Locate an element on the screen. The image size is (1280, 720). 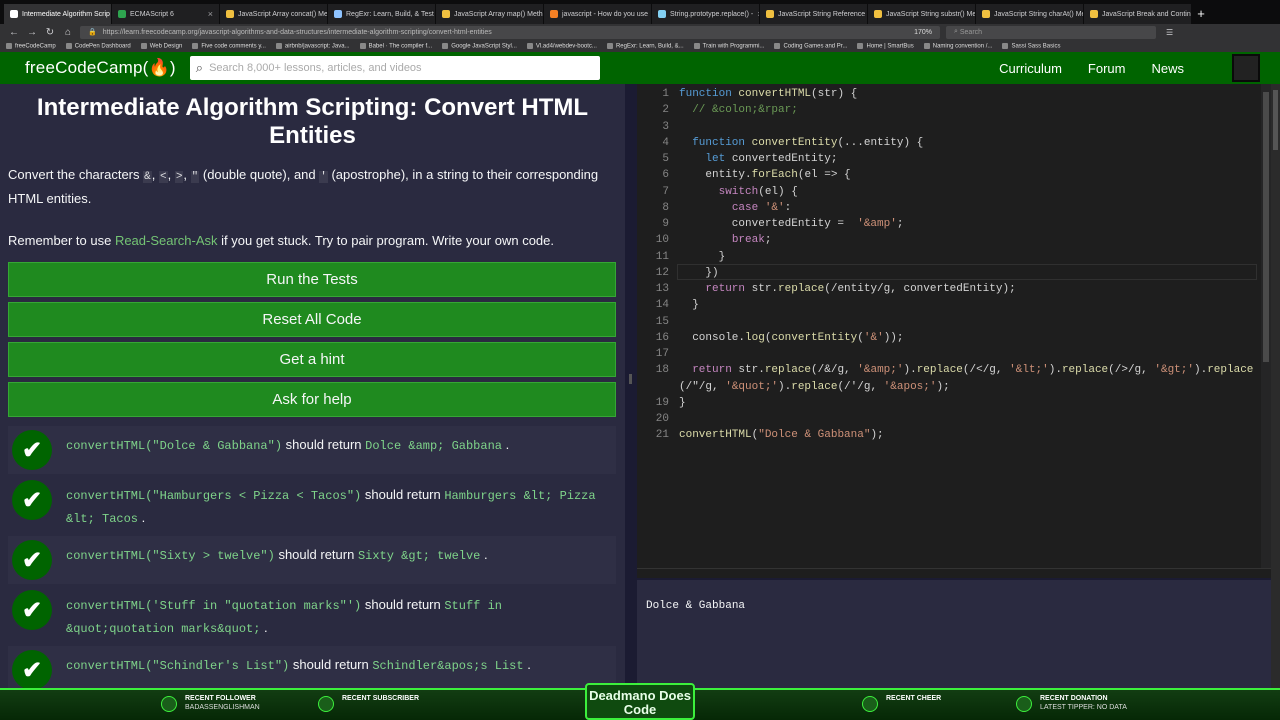
code-text: switch(el) { is located at coordinates (758, 191).